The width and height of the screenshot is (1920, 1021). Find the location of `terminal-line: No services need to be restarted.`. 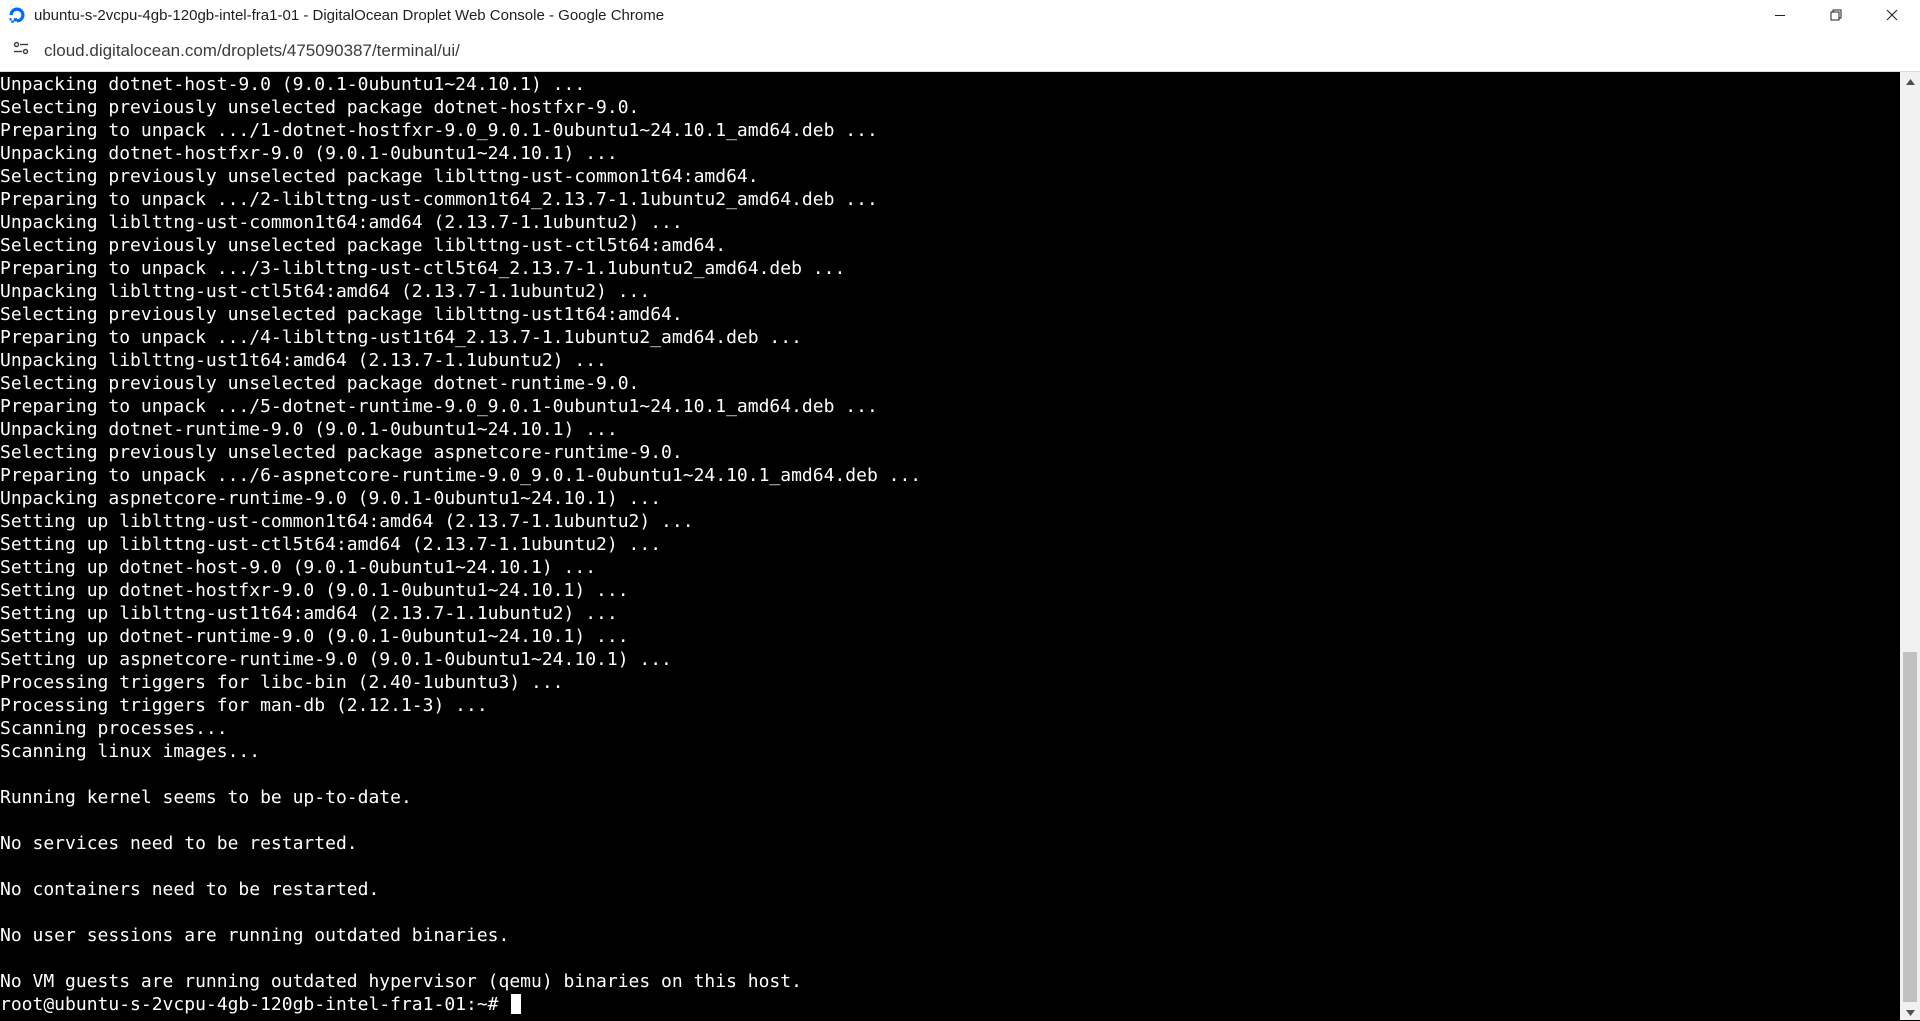

terminal-line: No services need to be restarted. is located at coordinates (179, 843).